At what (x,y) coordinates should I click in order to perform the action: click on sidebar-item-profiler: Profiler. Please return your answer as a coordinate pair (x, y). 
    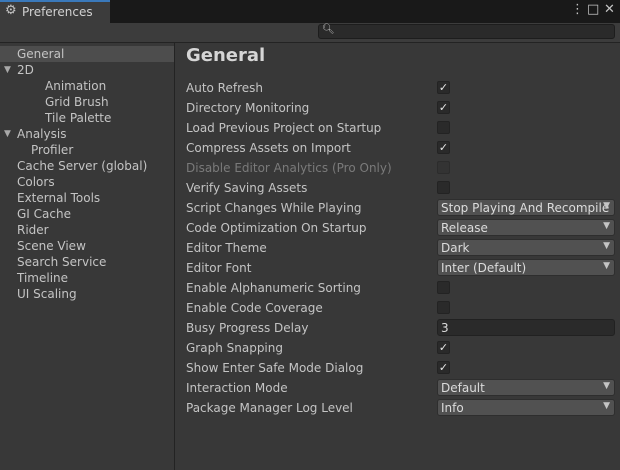
    Looking at the image, I should click on (87, 150).